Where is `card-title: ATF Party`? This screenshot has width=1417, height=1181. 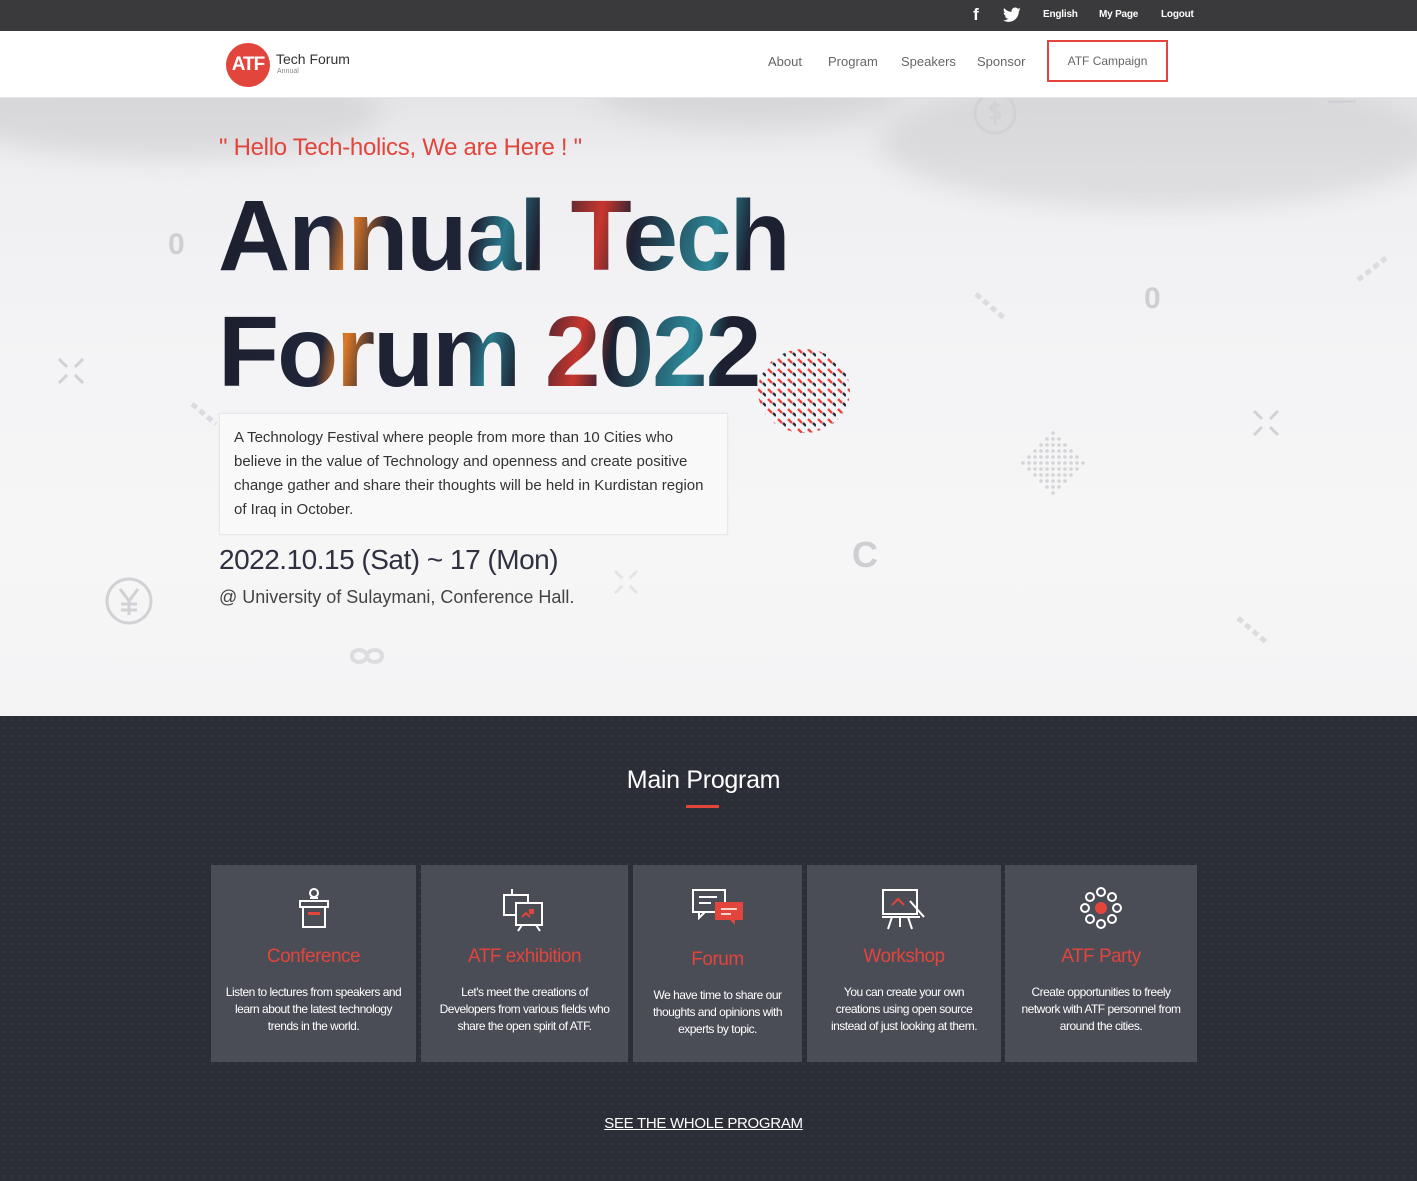
card-title: ATF Party is located at coordinates (1101, 956).